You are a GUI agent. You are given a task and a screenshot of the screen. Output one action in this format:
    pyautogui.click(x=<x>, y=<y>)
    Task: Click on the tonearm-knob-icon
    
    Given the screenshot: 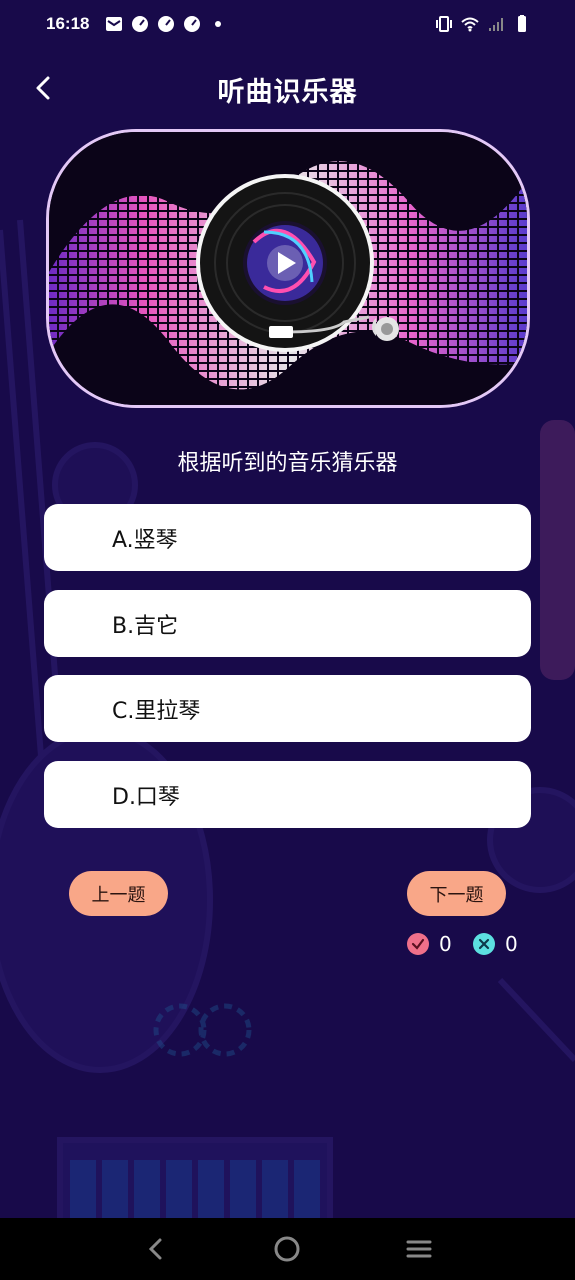 What is the action you would take?
    pyautogui.click(x=387, y=329)
    